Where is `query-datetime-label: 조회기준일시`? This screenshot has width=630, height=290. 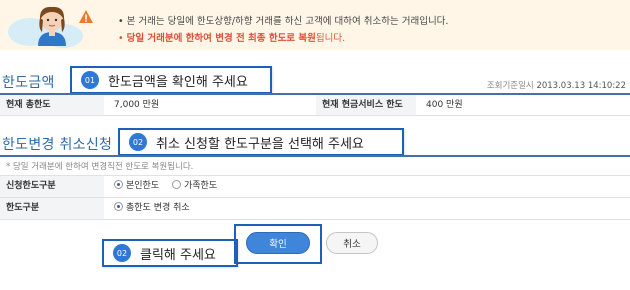
query-datetime-label: 조회기준일시 is located at coordinates (510, 86).